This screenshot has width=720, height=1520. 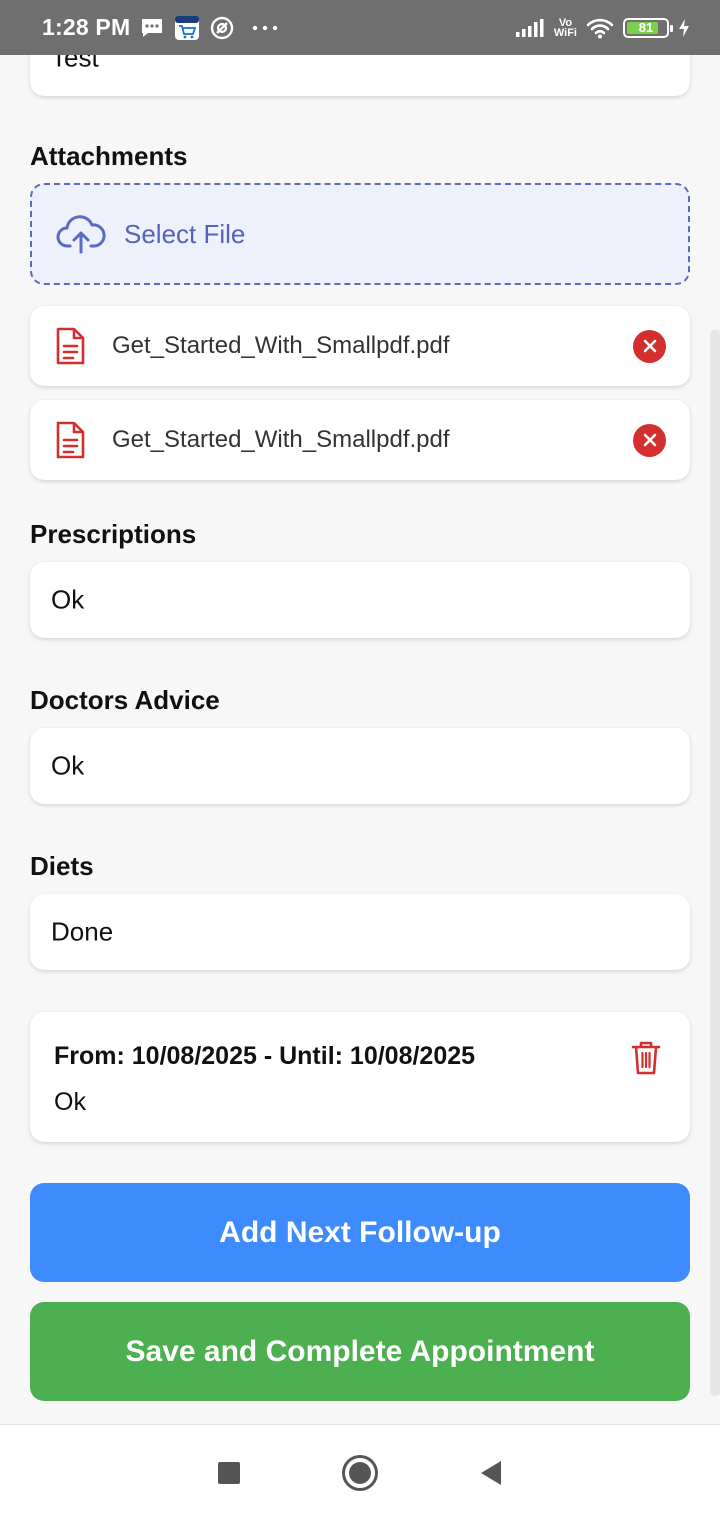 I want to click on vowifi-indicator: Vo WiFi, so click(x=565, y=27).